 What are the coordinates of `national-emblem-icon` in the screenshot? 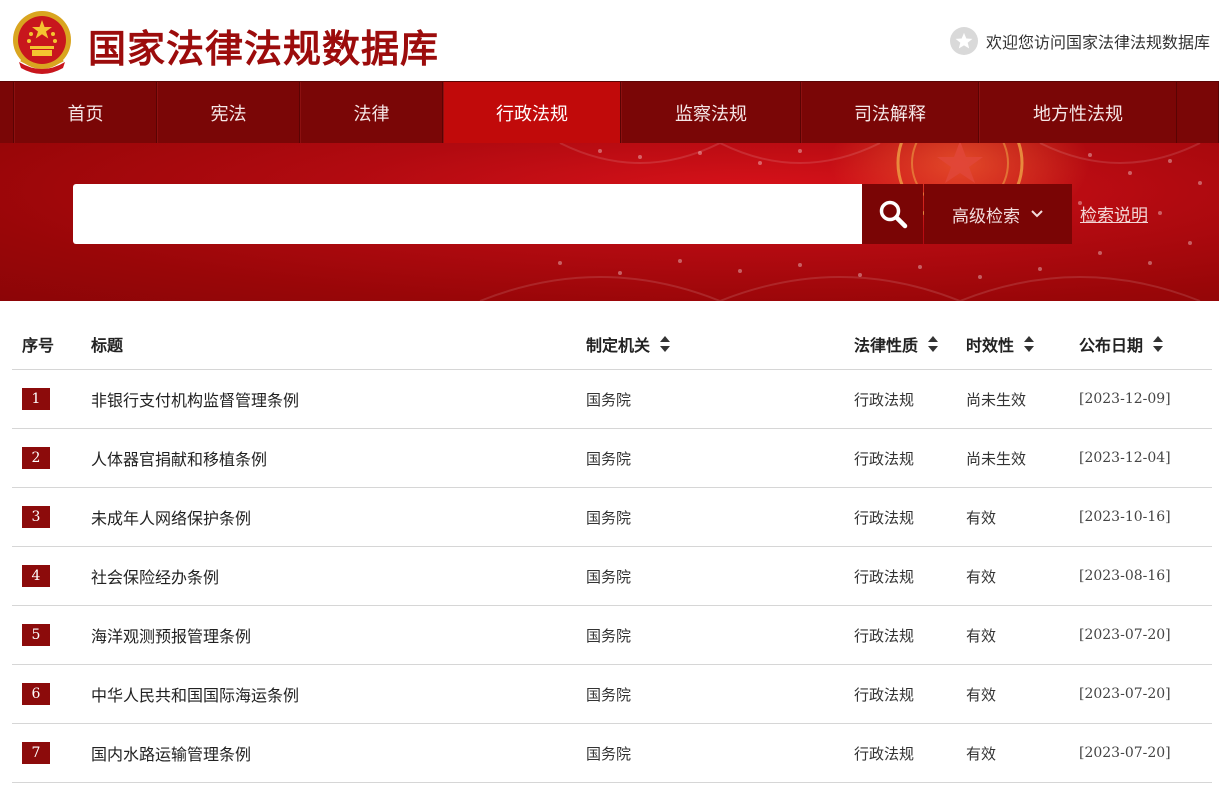 It's located at (42, 42).